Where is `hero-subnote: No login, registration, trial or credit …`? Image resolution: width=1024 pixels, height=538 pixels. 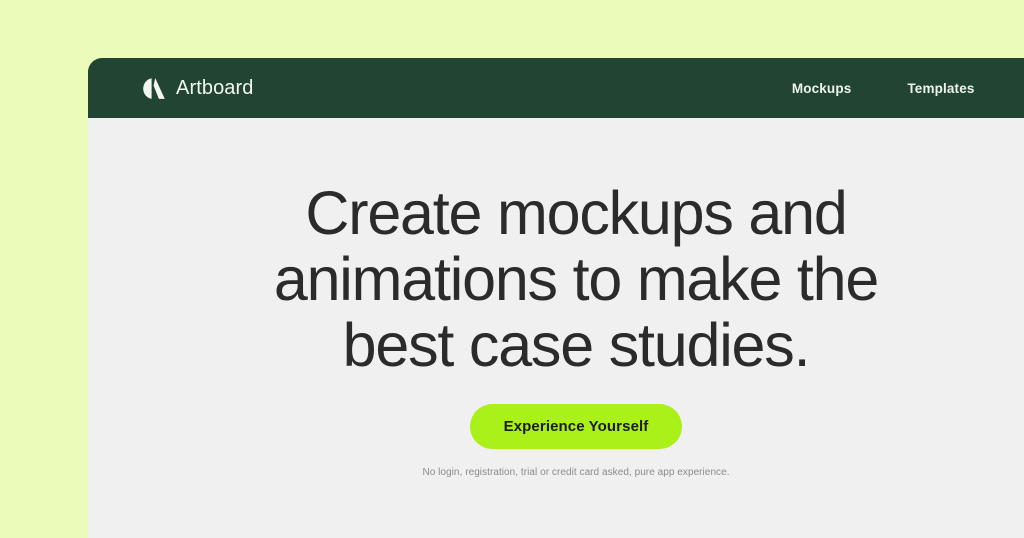 hero-subnote: No login, registration, trial or credit … is located at coordinates (576, 472).